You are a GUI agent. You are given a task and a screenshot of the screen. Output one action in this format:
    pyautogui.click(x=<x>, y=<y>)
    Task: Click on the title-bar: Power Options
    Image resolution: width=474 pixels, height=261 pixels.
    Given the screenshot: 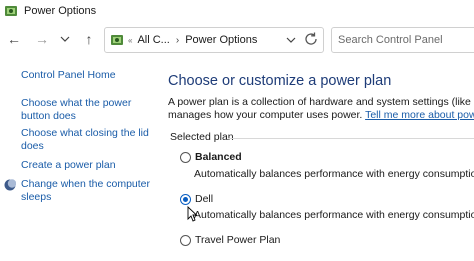 What is the action you would take?
    pyautogui.click(x=237, y=11)
    